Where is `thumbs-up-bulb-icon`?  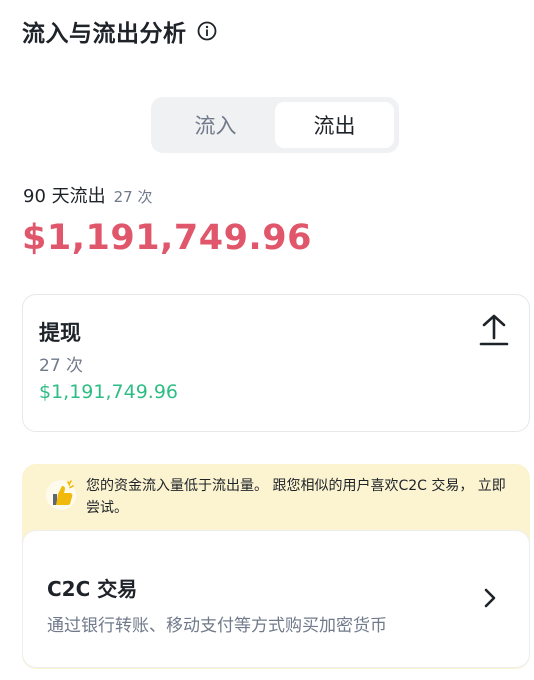
thumbs-up-bulb-icon is located at coordinates (61, 495).